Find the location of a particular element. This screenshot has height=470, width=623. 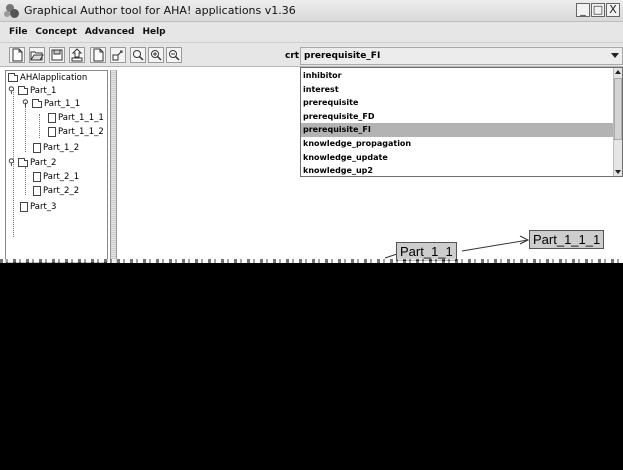

tree-item-part-1: ⚲ Part_1 is located at coordinates (32, 90).